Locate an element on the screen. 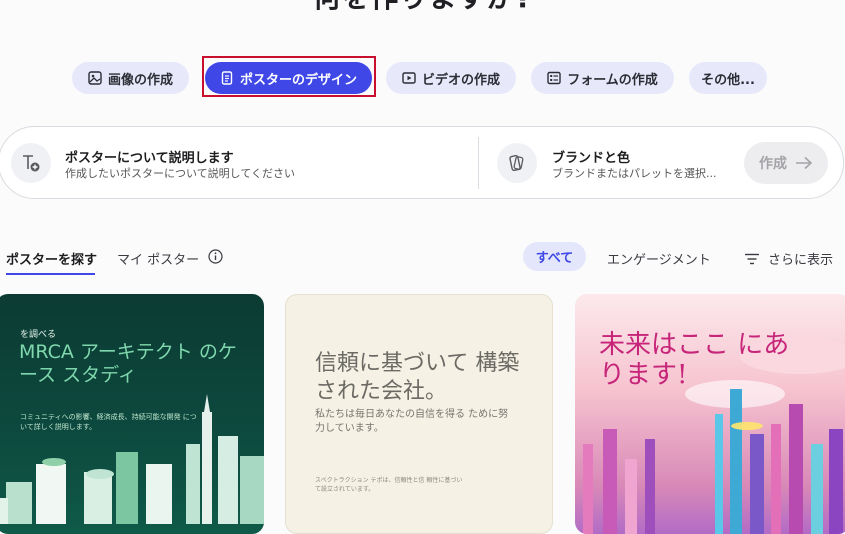 Image resolution: width=845 pixels, height=534 pixels. sort-label: さらに表示 is located at coordinates (801, 260).